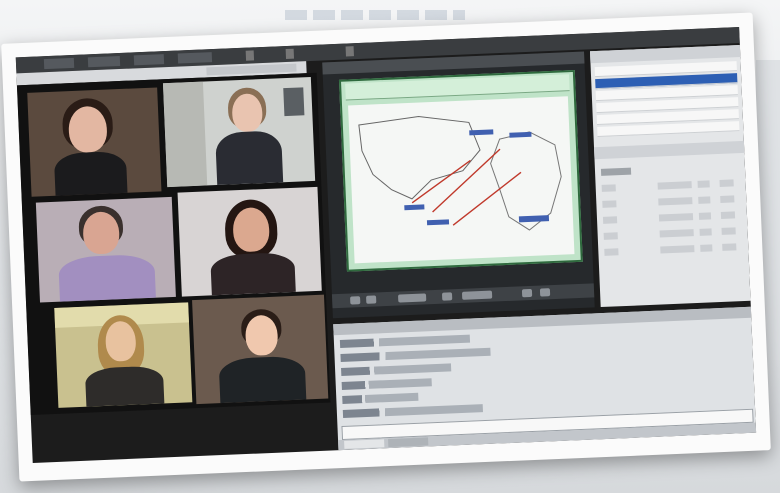 This screenshot has height=493, width=780. I want to click on room-shelf, so click(294, 102).